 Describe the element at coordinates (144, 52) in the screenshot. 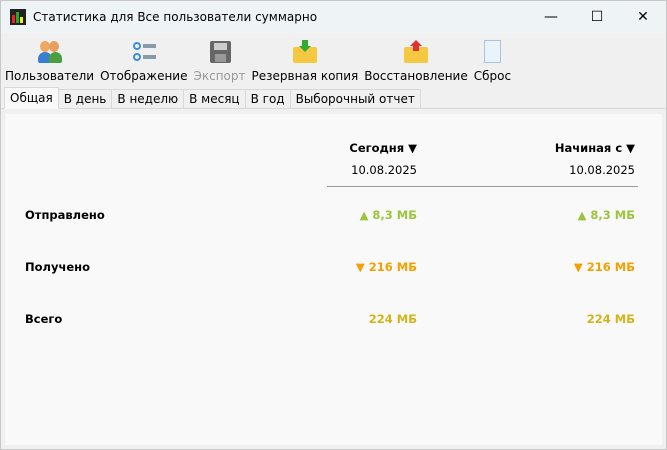

I see `display-options-icon` at that location.